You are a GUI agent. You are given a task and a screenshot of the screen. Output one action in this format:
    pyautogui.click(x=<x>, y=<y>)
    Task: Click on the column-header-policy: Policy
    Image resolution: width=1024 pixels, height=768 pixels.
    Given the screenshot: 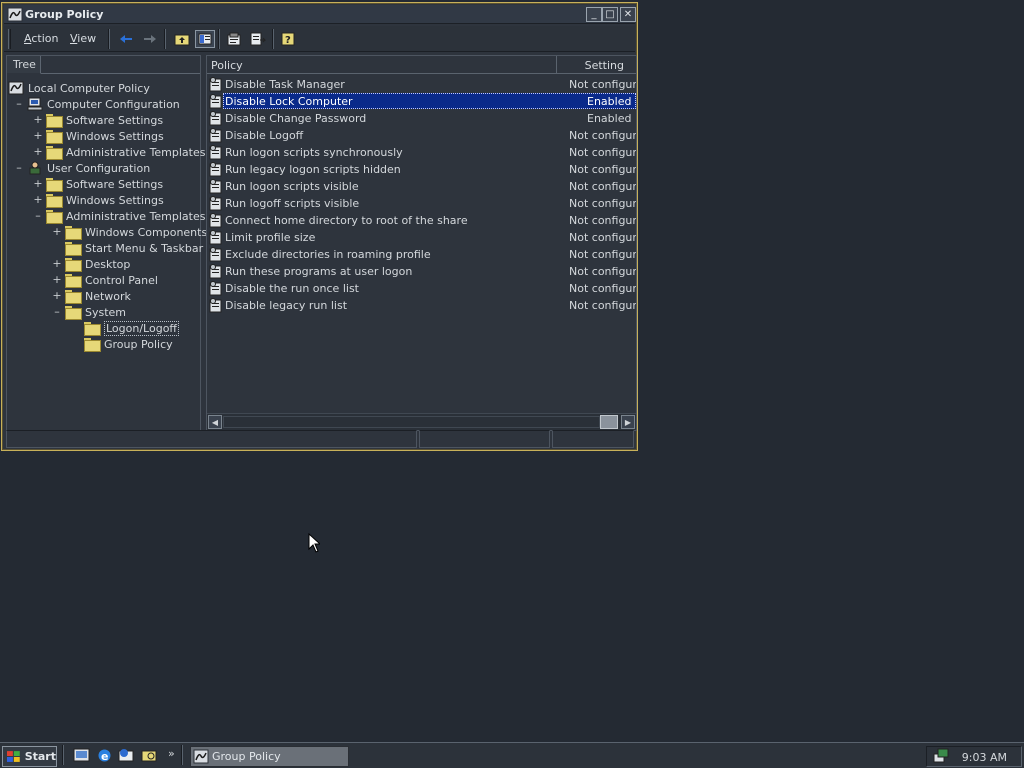 What is the action you would take?
    pyautogui.click(x=382, y=65)
    